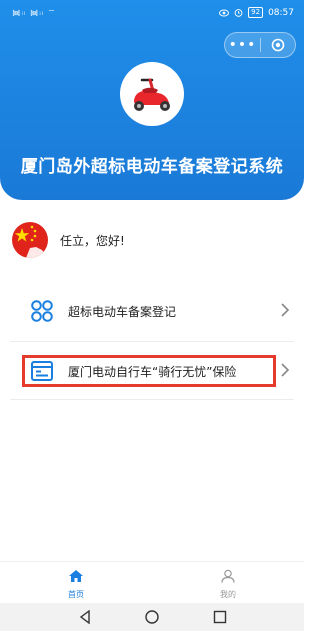 The image size is (320, 631). What do you see at coordinates (228, 594) in the screenshot?
I see `tab-label: 我的` at bounding box center [228, 594].